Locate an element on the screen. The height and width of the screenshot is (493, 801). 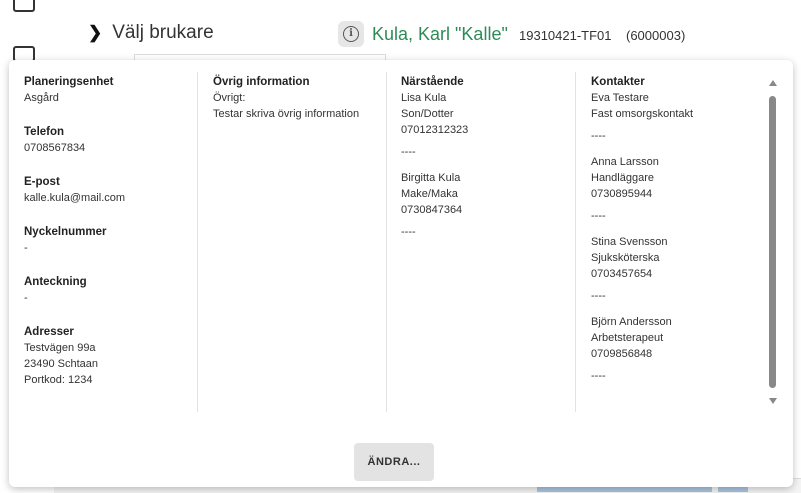
other-info-label: Övrig information is located at coordinates (261, 82).